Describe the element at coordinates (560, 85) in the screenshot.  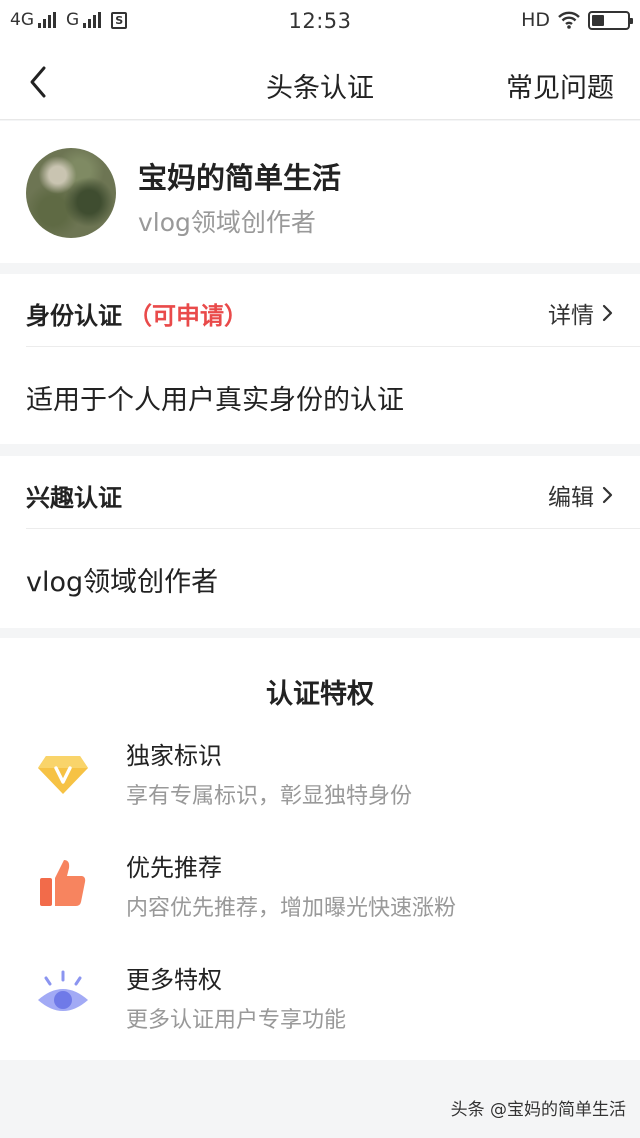
I see `faq-button: 常见问题` at that location.